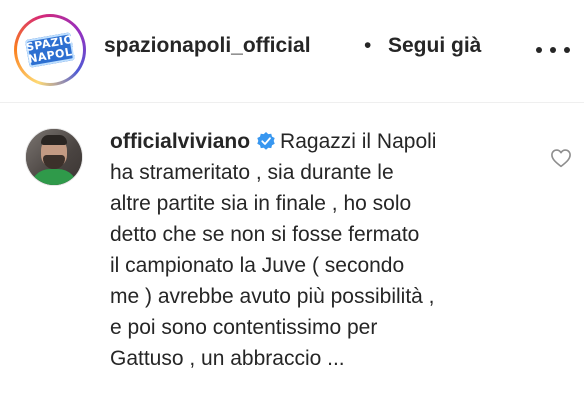 Image resolution: width=584 pixels, height=412 pixels. What do you see at coordinates (272, 296) in the screenshot?
I see `comment-text-line: me ) avrebbe avuto più possibilità ,` at bounding box center [272, 296].